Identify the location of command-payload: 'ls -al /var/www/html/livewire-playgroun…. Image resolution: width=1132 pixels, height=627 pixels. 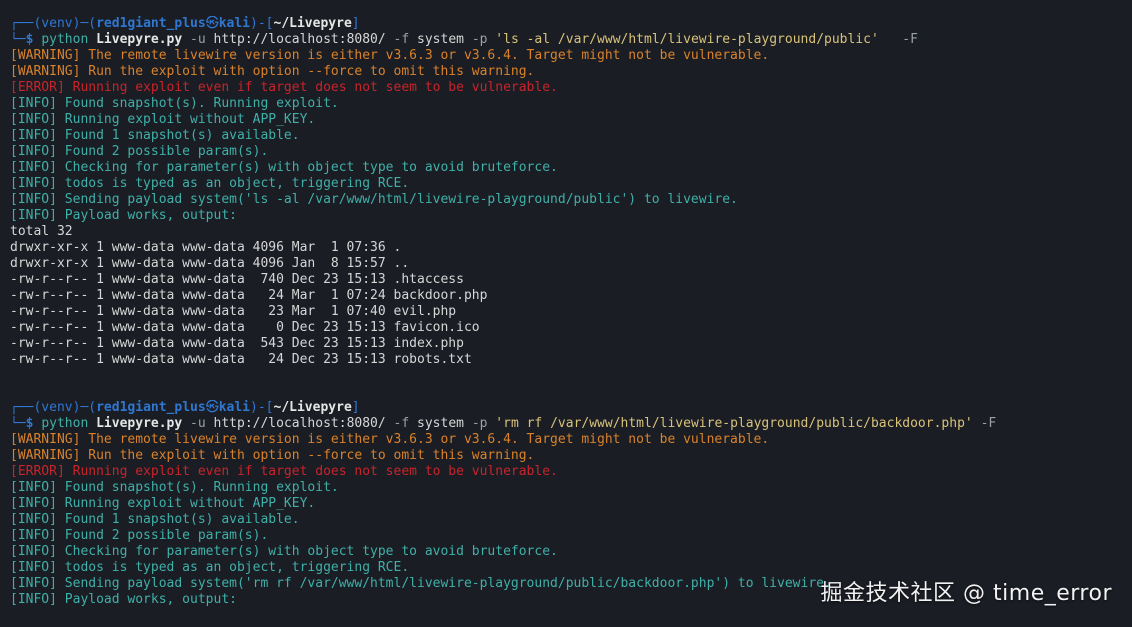
(687, 39).